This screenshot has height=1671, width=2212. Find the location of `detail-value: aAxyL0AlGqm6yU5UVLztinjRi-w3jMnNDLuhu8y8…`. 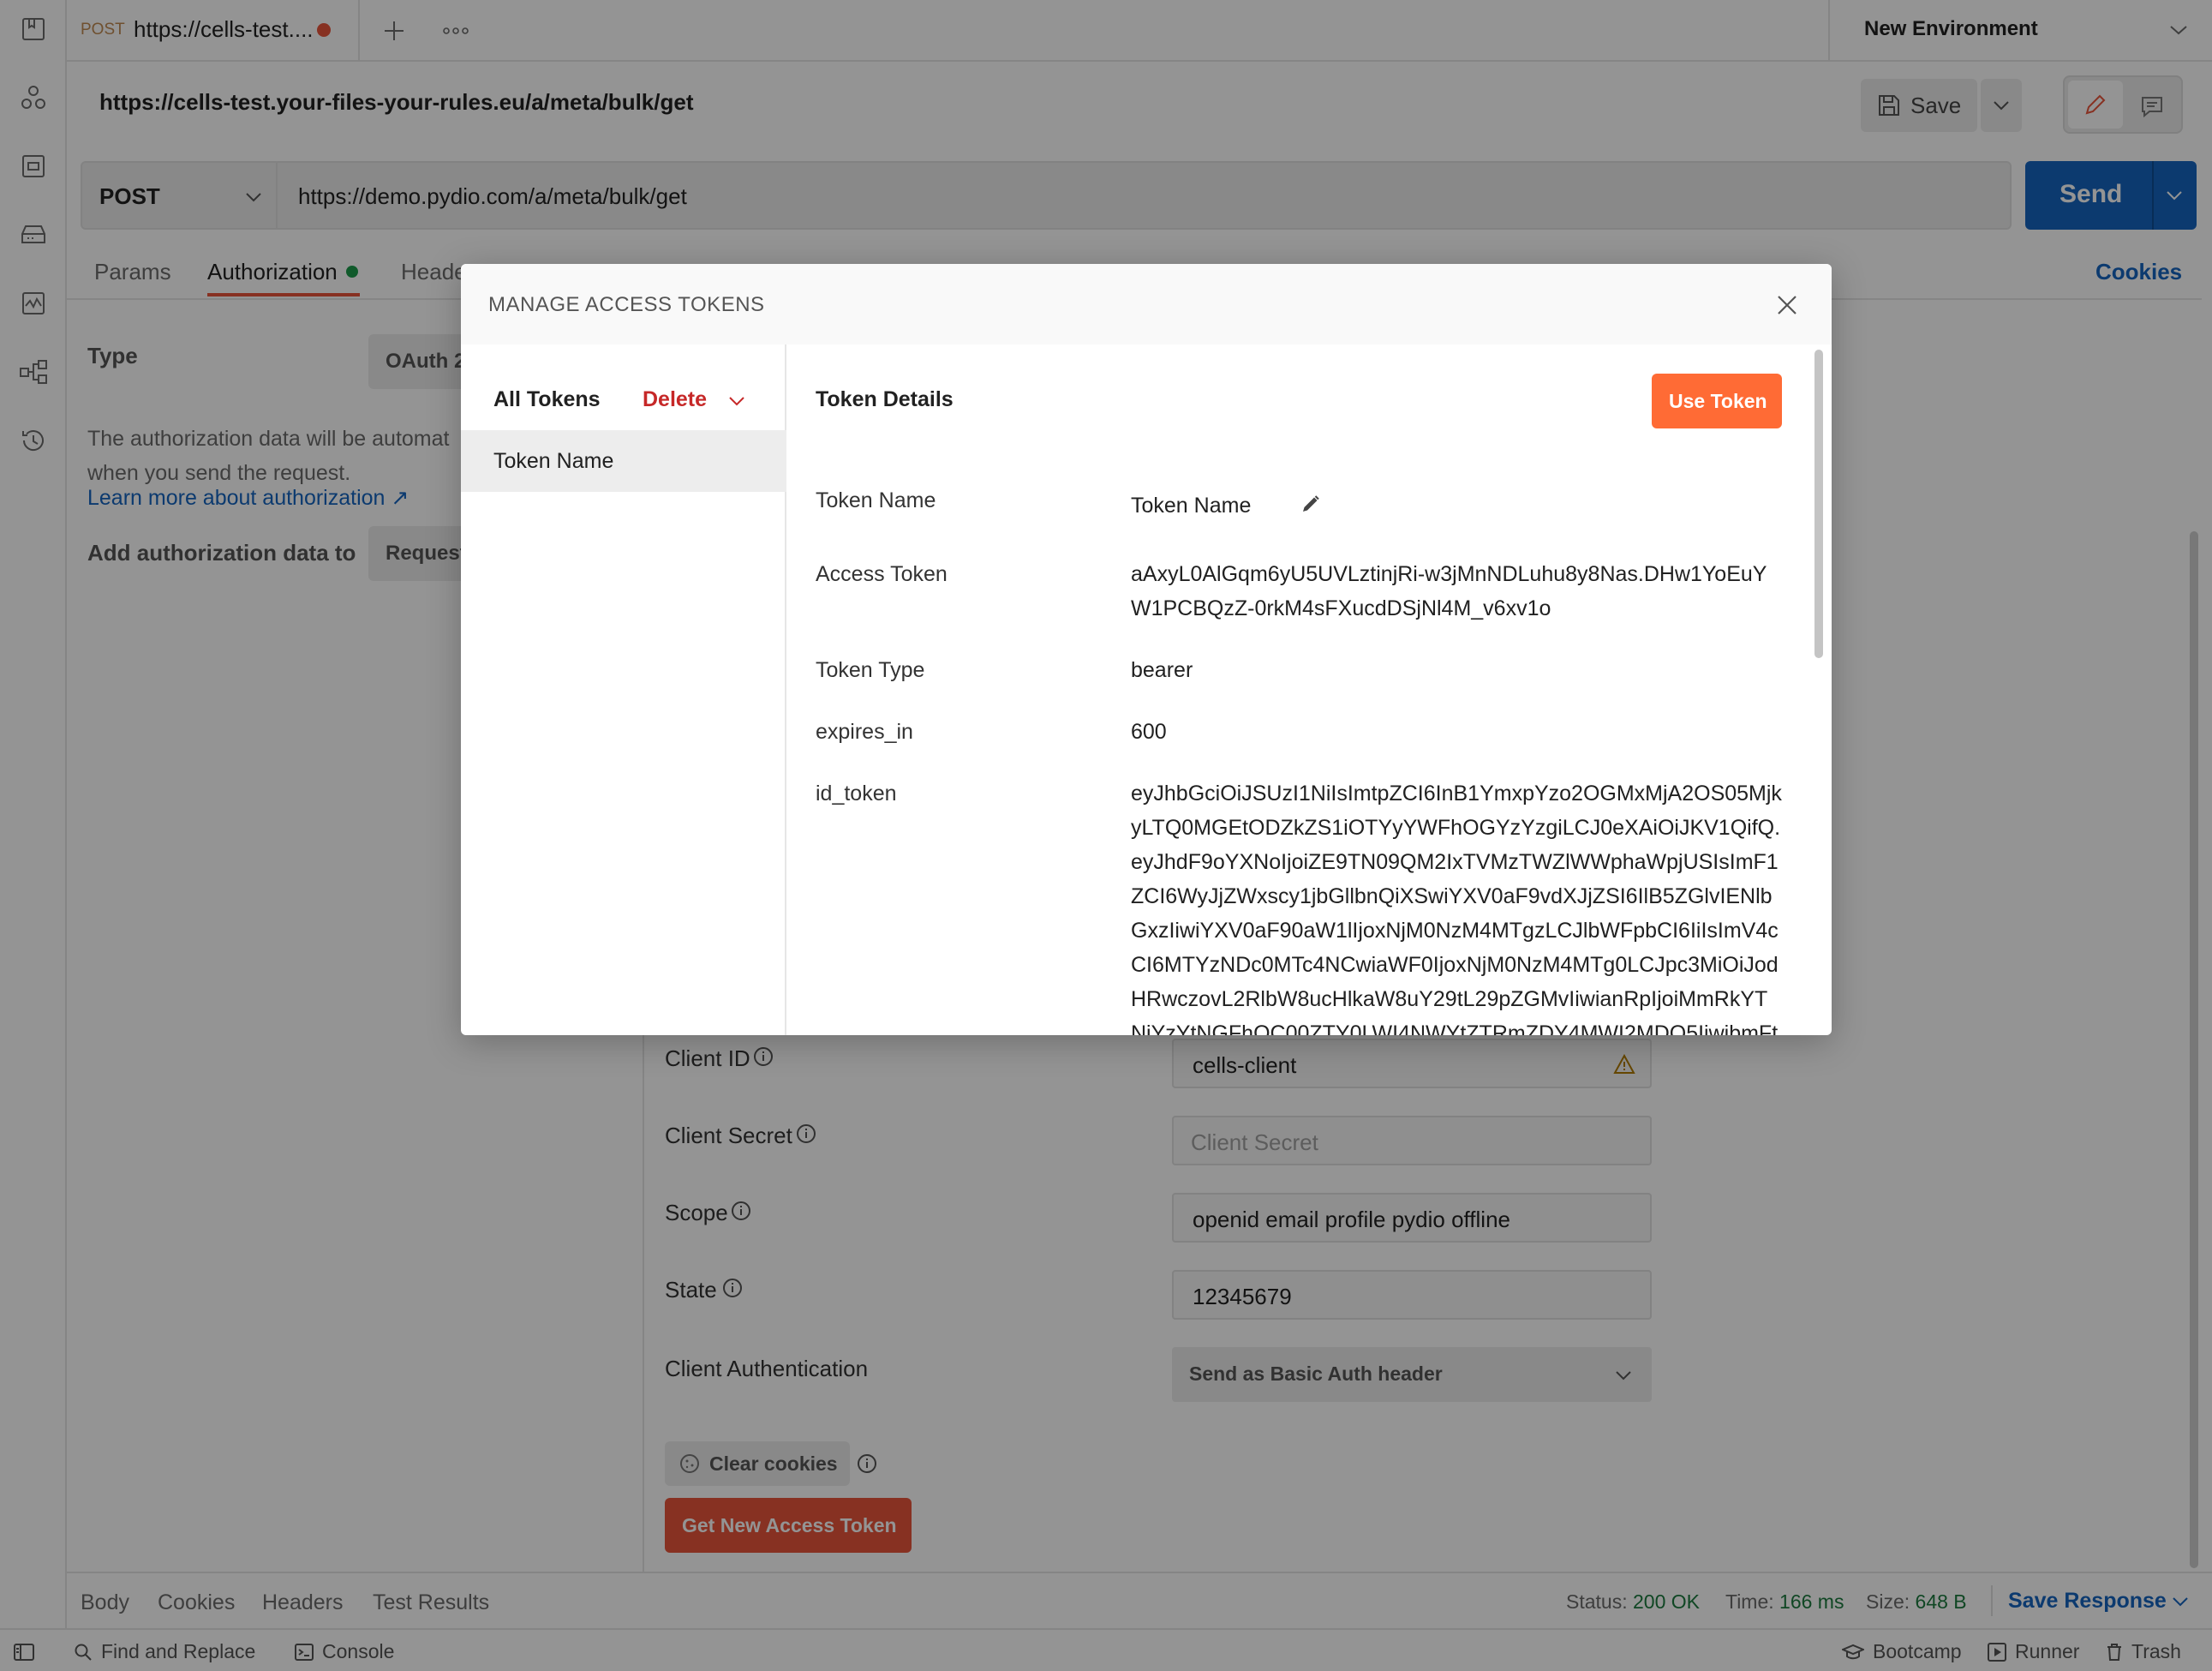

detail-value: aAxyL0AlGqm6yU5UVLztinjRi-w3jMnNDLuhu8y8… is located at coordinates (1449, 591).